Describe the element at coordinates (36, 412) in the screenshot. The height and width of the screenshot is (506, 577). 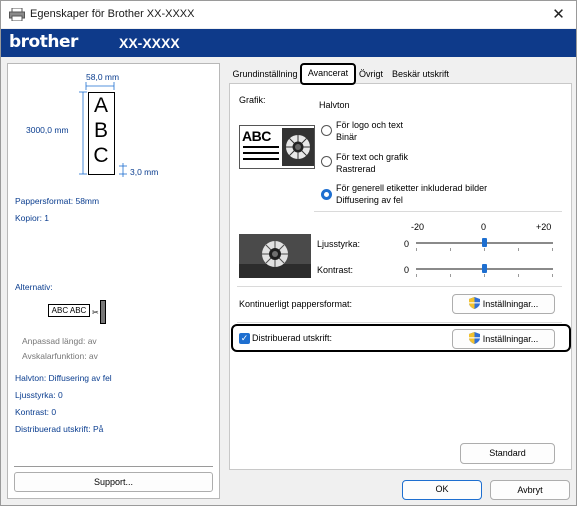
I see `contrast-text: Kontrast: 0` at that location.